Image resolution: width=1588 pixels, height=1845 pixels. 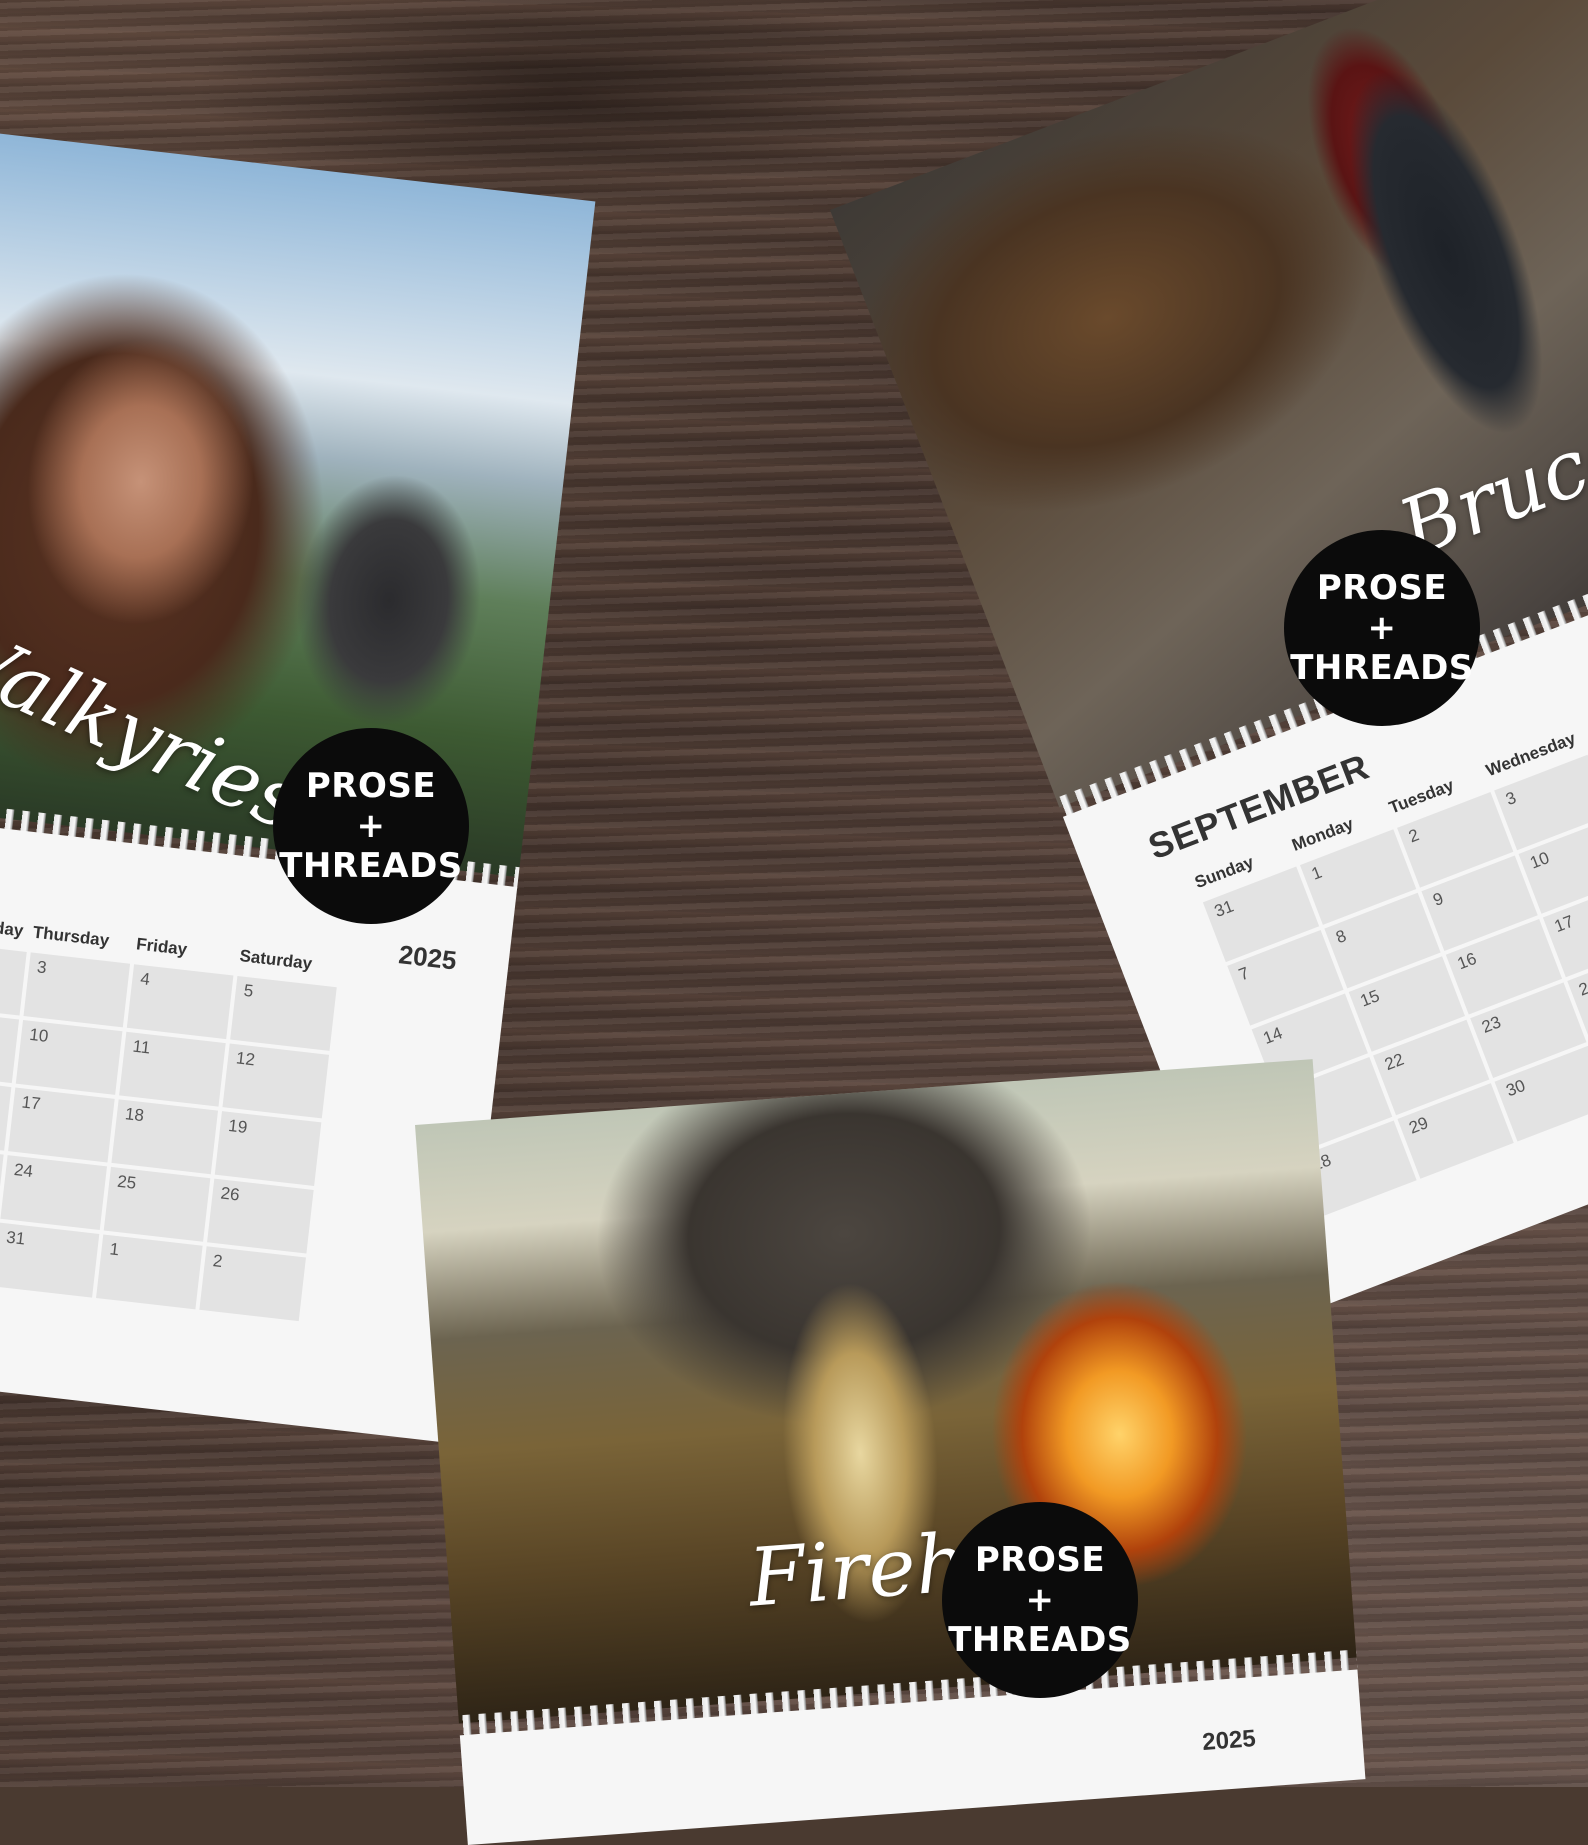 What do you see at coordinates (180, 1002) in the screenshot?
I see `date-cell: 4` at bounding box center [180, 1002].